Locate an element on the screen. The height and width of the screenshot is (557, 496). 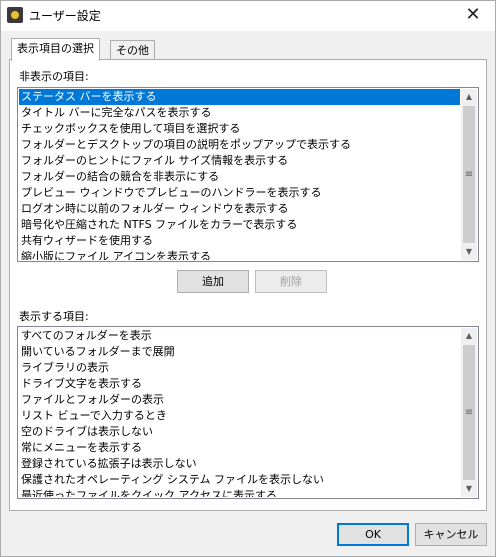
hidden-item-list-item: プレビュー ウィンドウでプレビューのハンドラーを表示する is located at coordinates (239, 193).